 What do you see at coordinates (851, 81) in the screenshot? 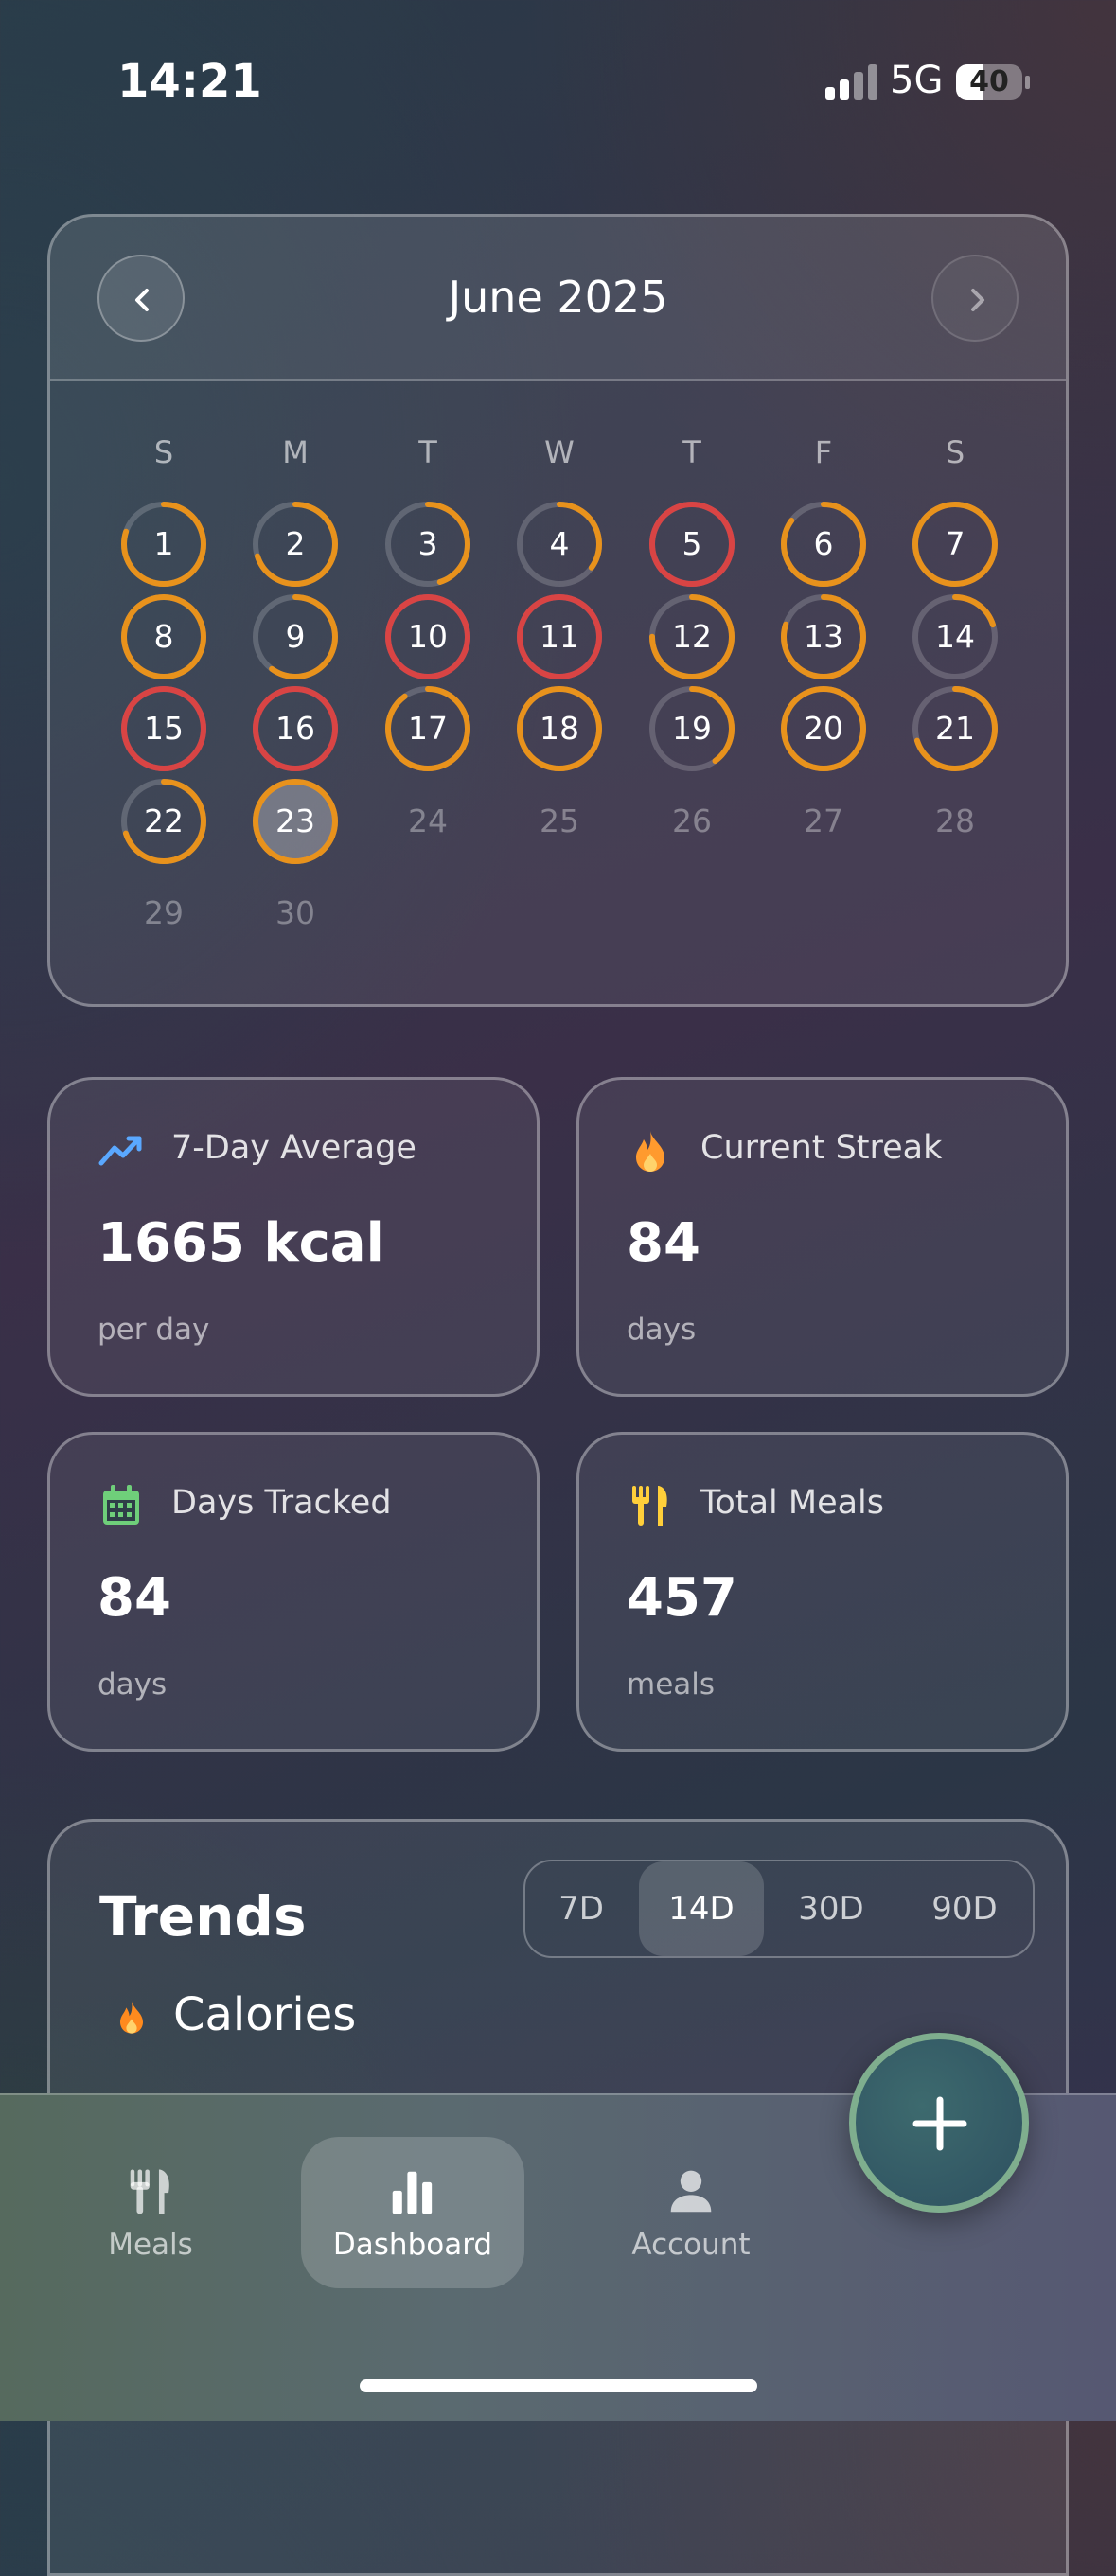
I see `signal-icon` at bounding box center [851, 81].